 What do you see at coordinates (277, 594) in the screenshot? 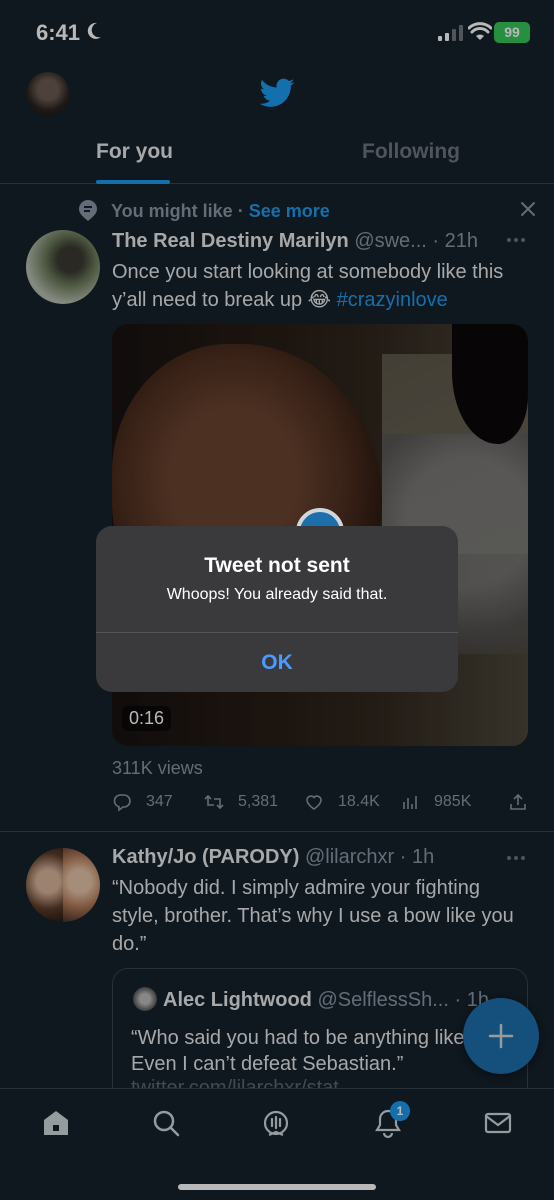
I see `alert-message: Whoops! You already said that.` at bounding box center [277, 594].